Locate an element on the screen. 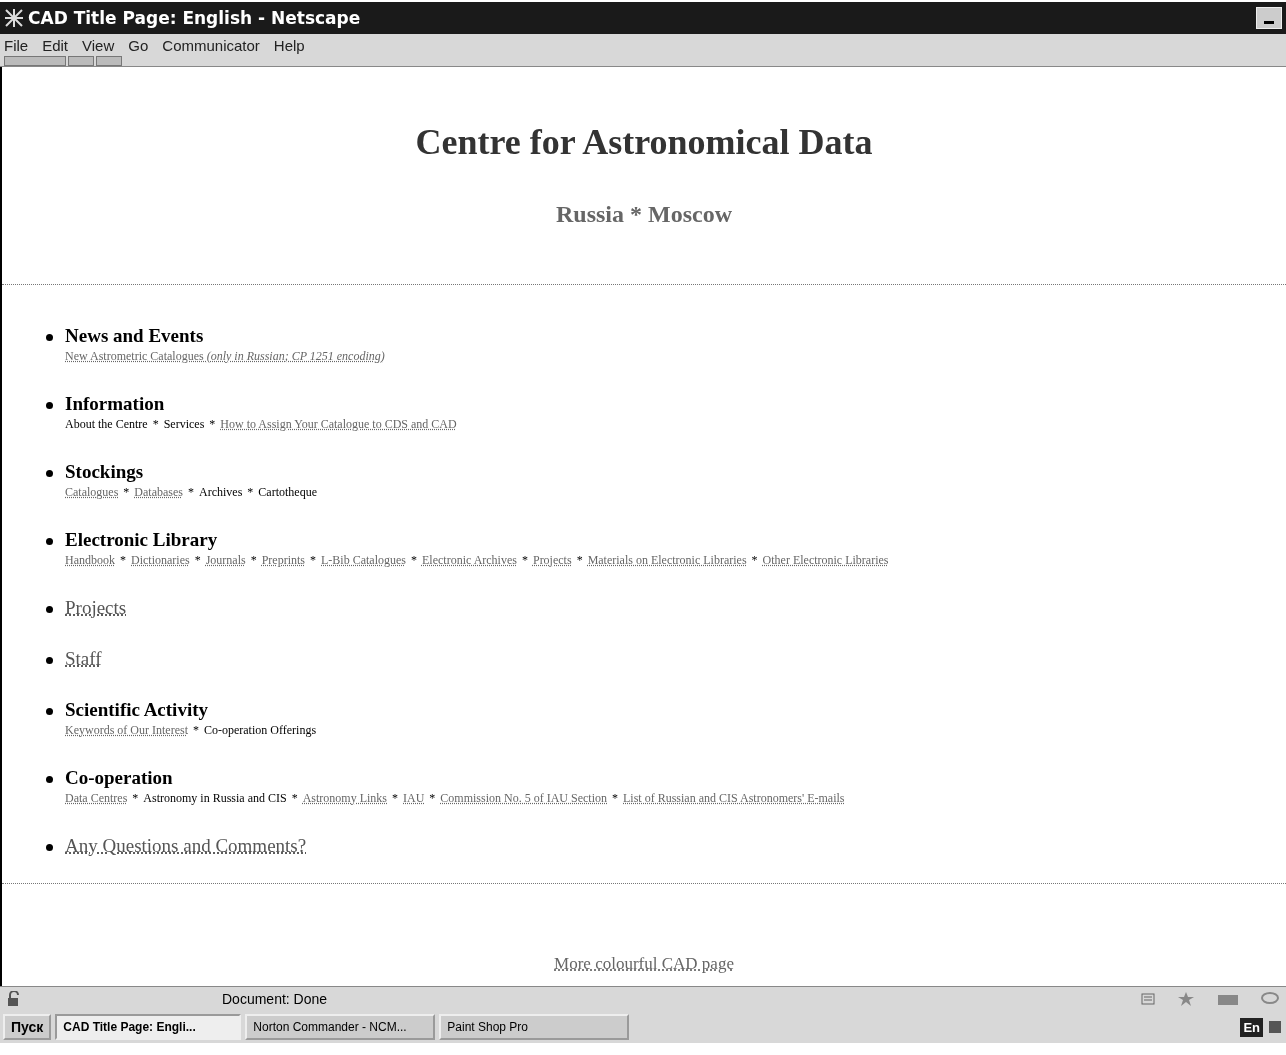 This screenshot has height=1055, width=1286. window-title: CAD Title Page: English - Netscape is located at coordinates (194, 18).